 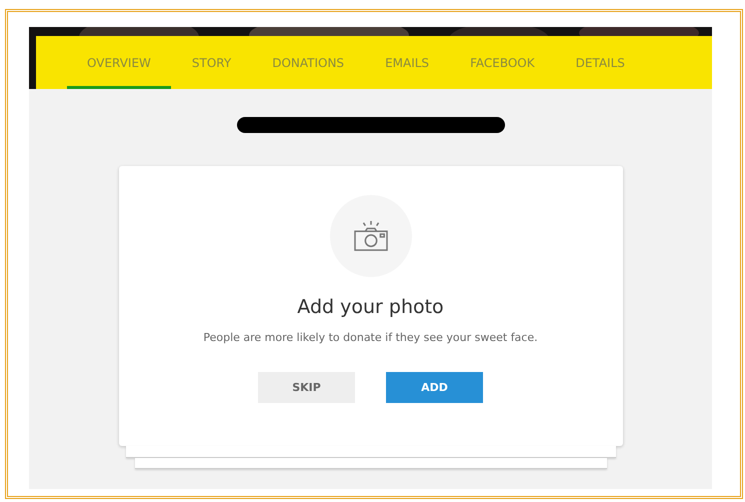 I want to click on tab: OVERVIEW, so click(x=119, y=62).